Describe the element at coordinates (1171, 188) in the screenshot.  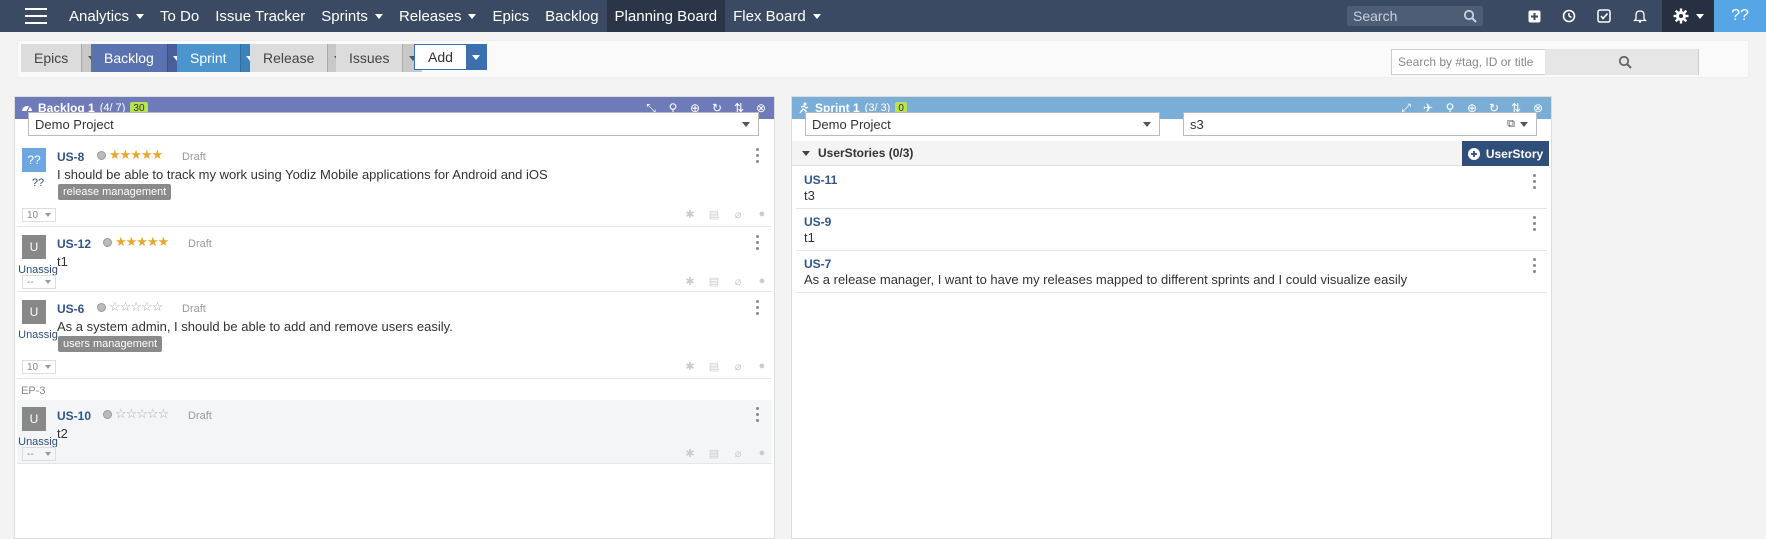
I see `sprint-story-row: US-11 t3` at that location.